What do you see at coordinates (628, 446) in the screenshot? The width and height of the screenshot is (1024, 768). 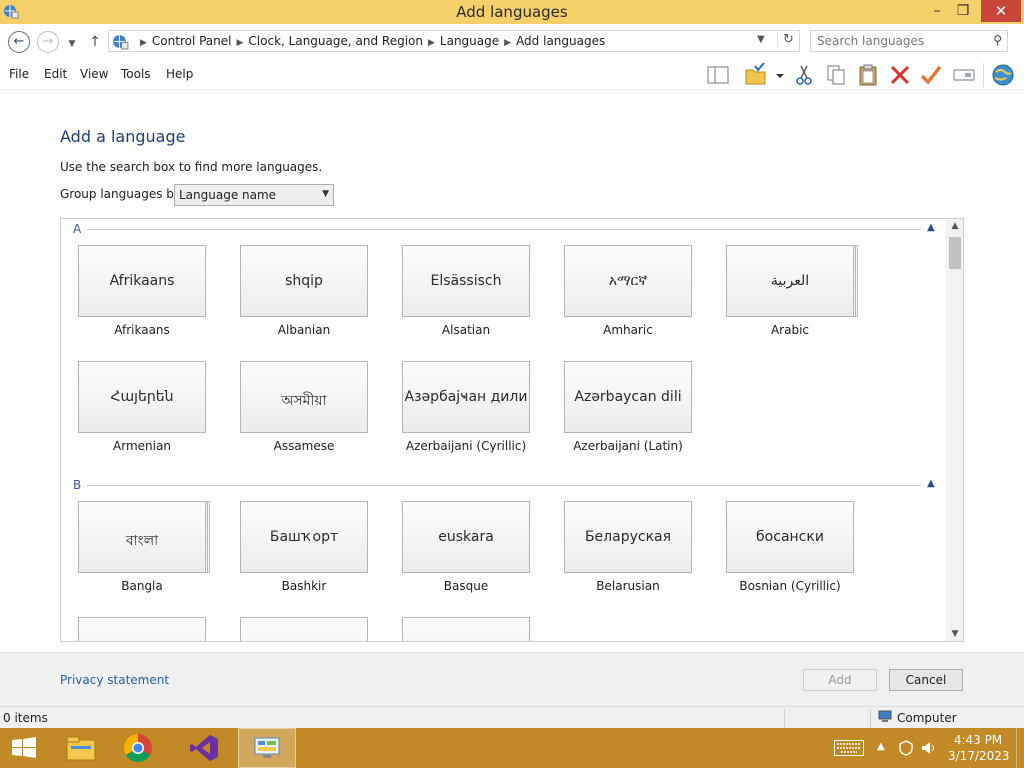 I see `language-name-label: Azerbaijani (Latin)` at bounding box center [628, 446].